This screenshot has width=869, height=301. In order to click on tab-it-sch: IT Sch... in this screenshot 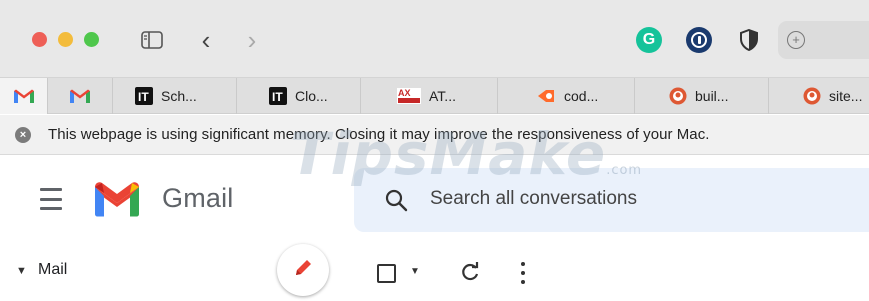, I will do `click(175, 96)`.